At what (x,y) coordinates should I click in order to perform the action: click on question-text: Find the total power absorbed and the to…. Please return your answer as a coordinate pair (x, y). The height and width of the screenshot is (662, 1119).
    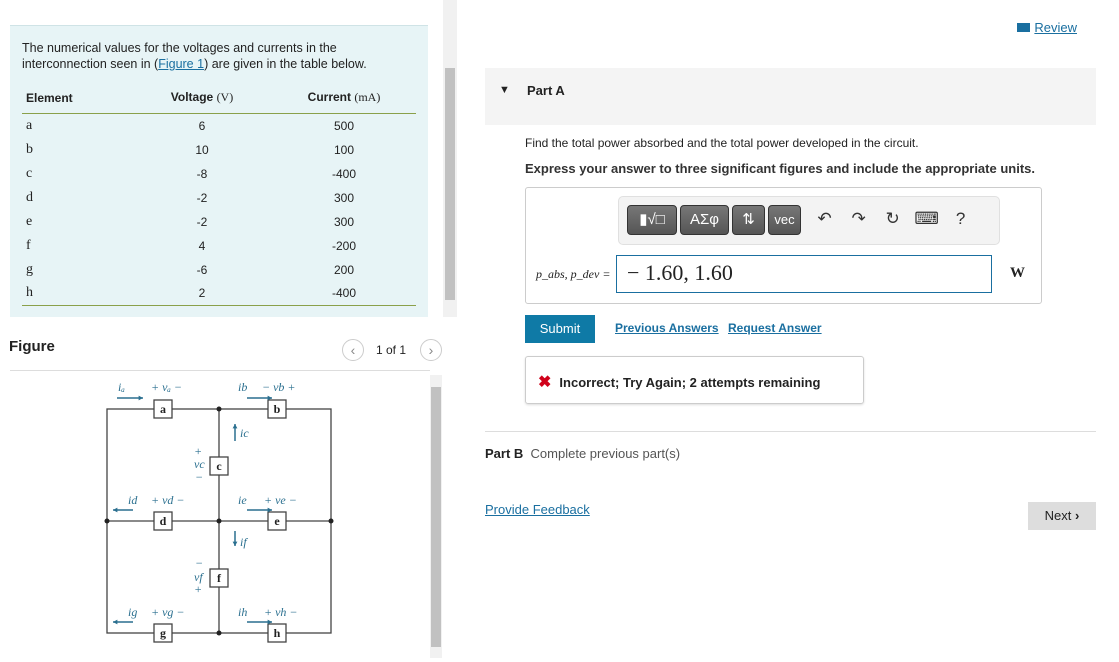
    Looking at the image, I should click on (722, 143).